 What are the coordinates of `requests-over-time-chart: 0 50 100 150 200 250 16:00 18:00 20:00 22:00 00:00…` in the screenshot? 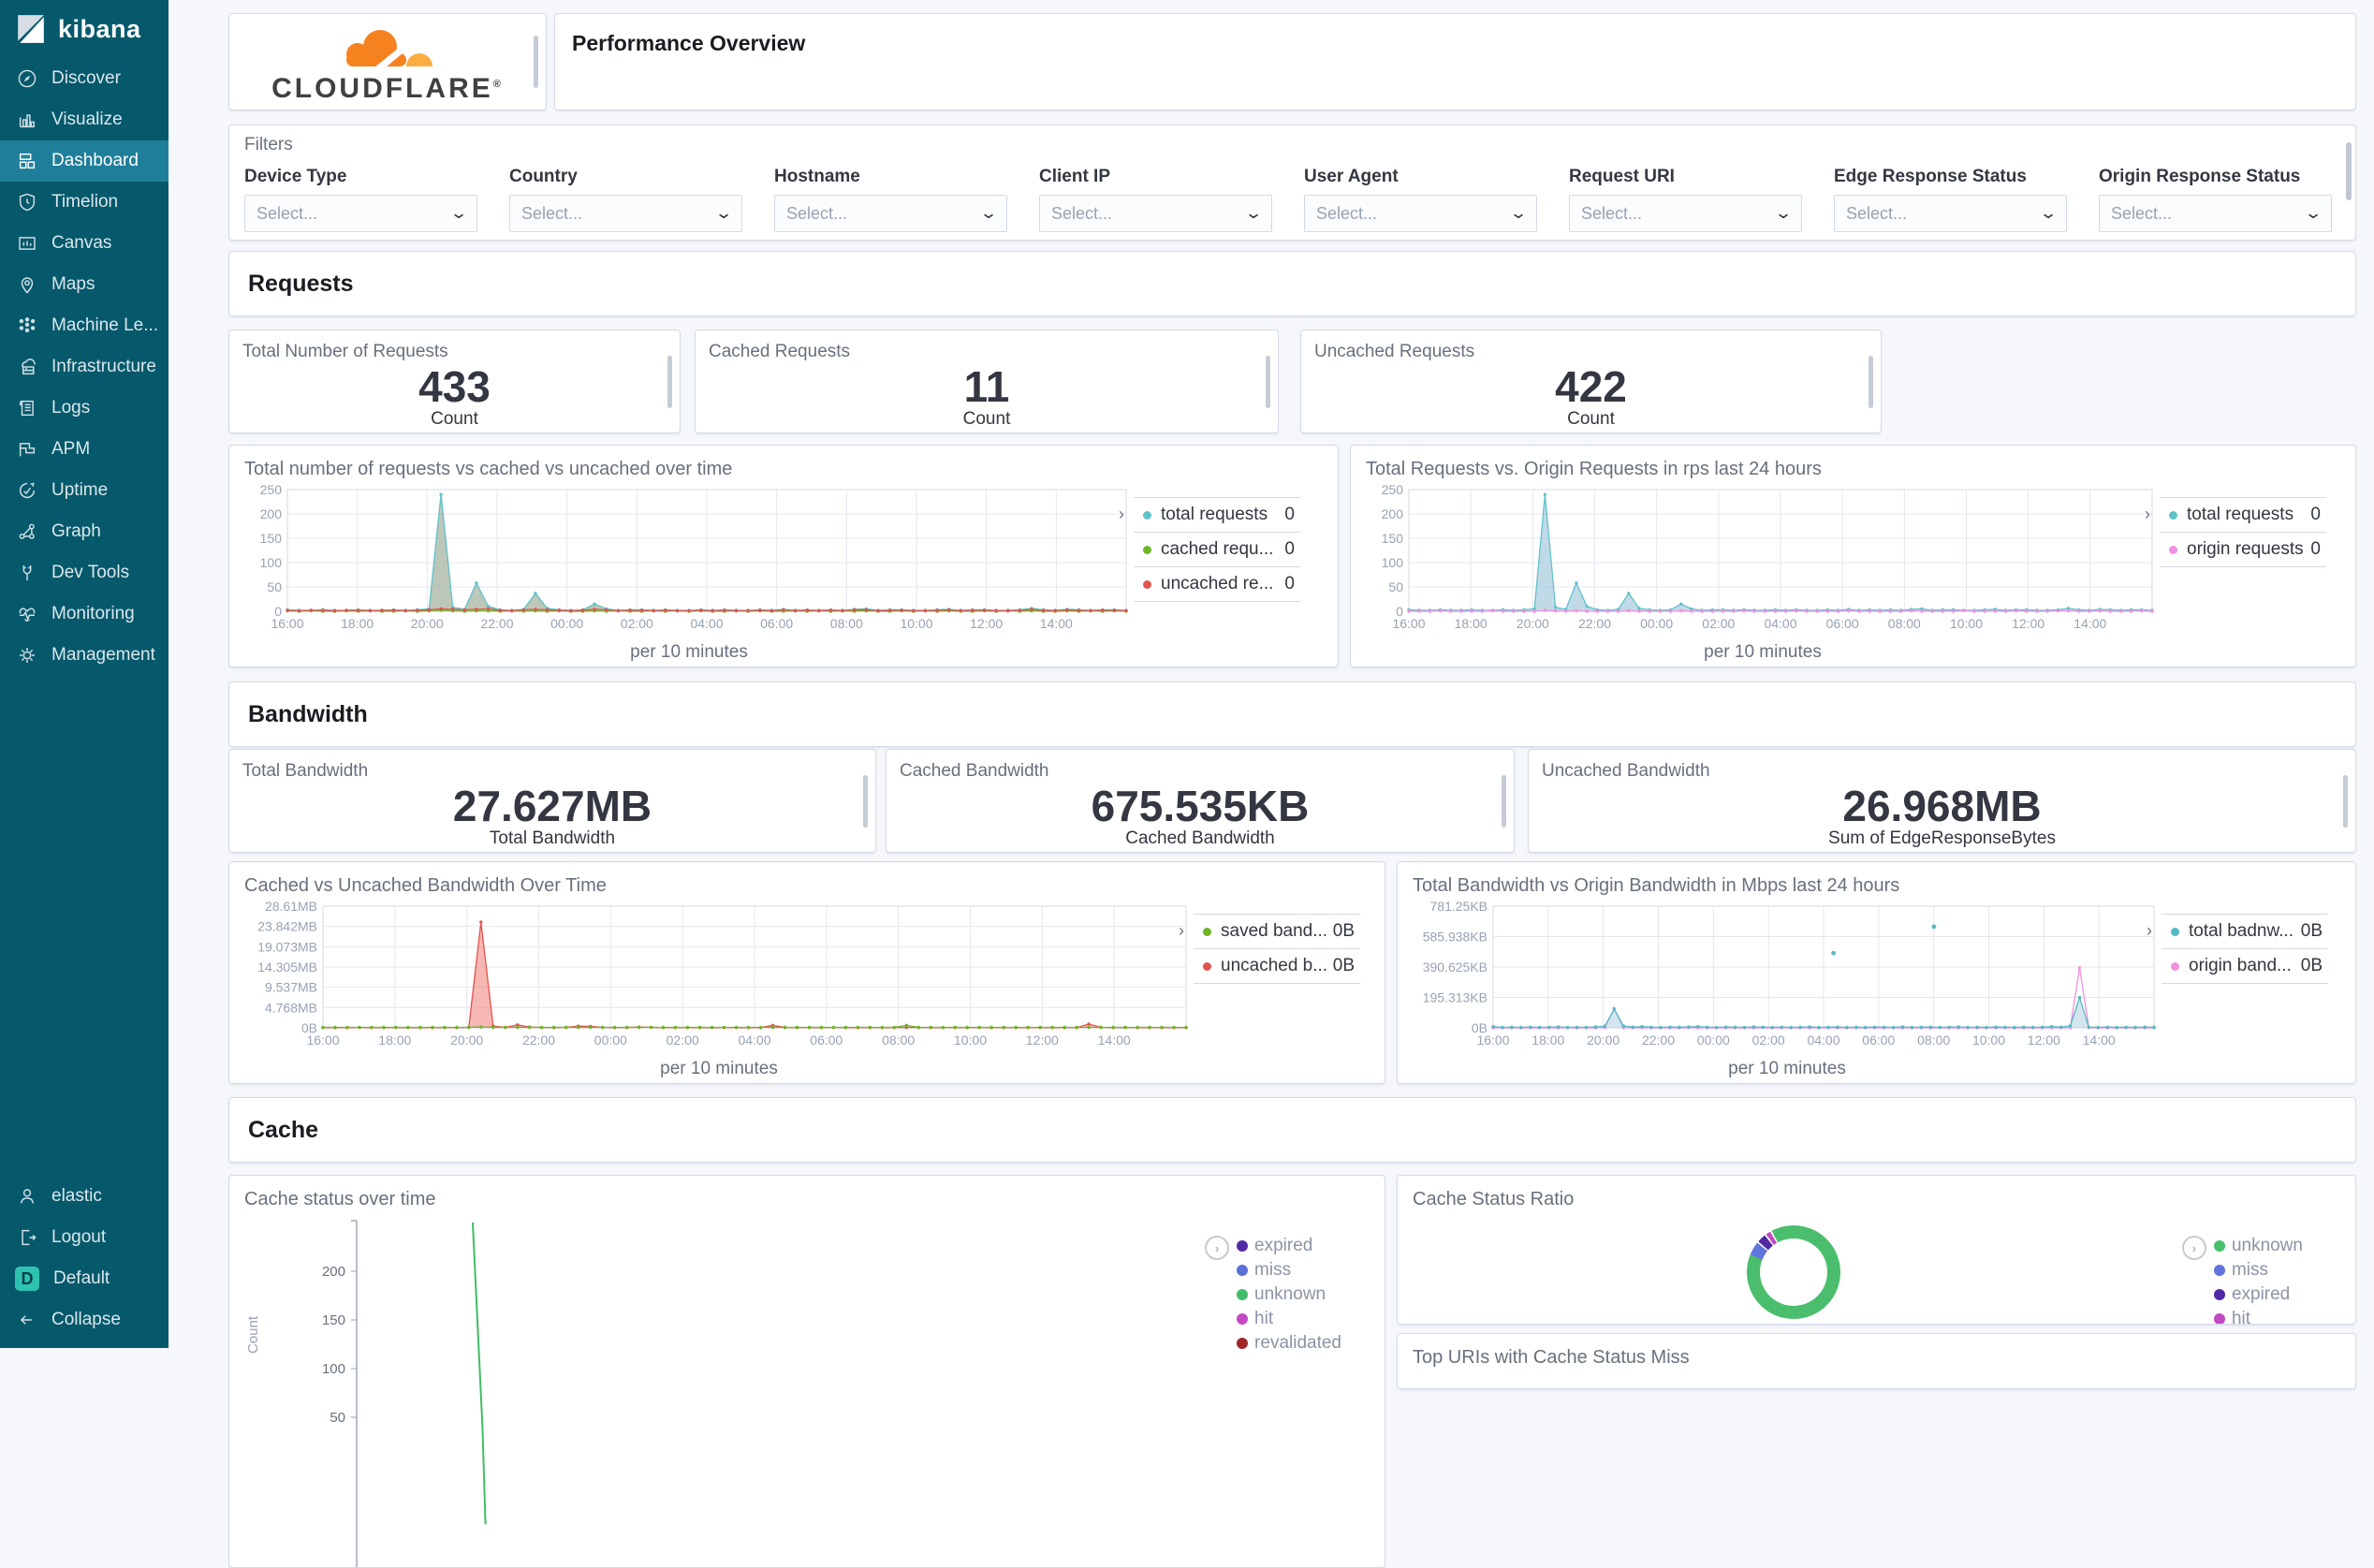 It's located at (689, 561).